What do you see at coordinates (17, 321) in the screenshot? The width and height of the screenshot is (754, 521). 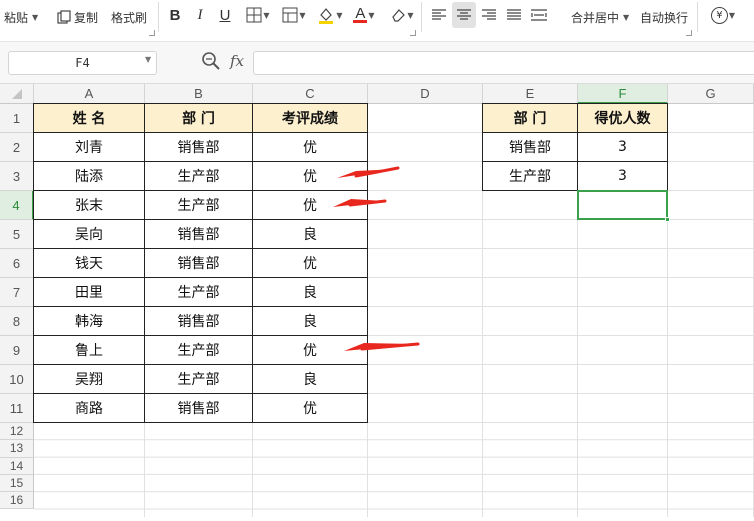 I see `row-header-8: 8` at bounding box center [17, 321].